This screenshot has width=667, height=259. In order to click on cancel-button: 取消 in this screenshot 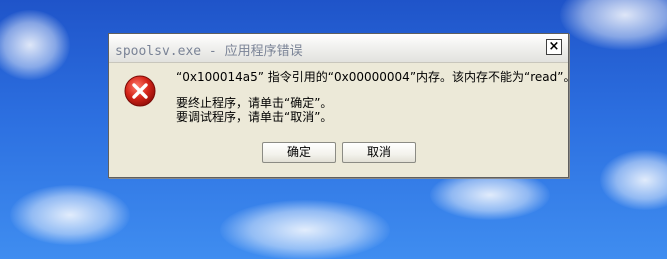, I will do `click(379, 152)`.